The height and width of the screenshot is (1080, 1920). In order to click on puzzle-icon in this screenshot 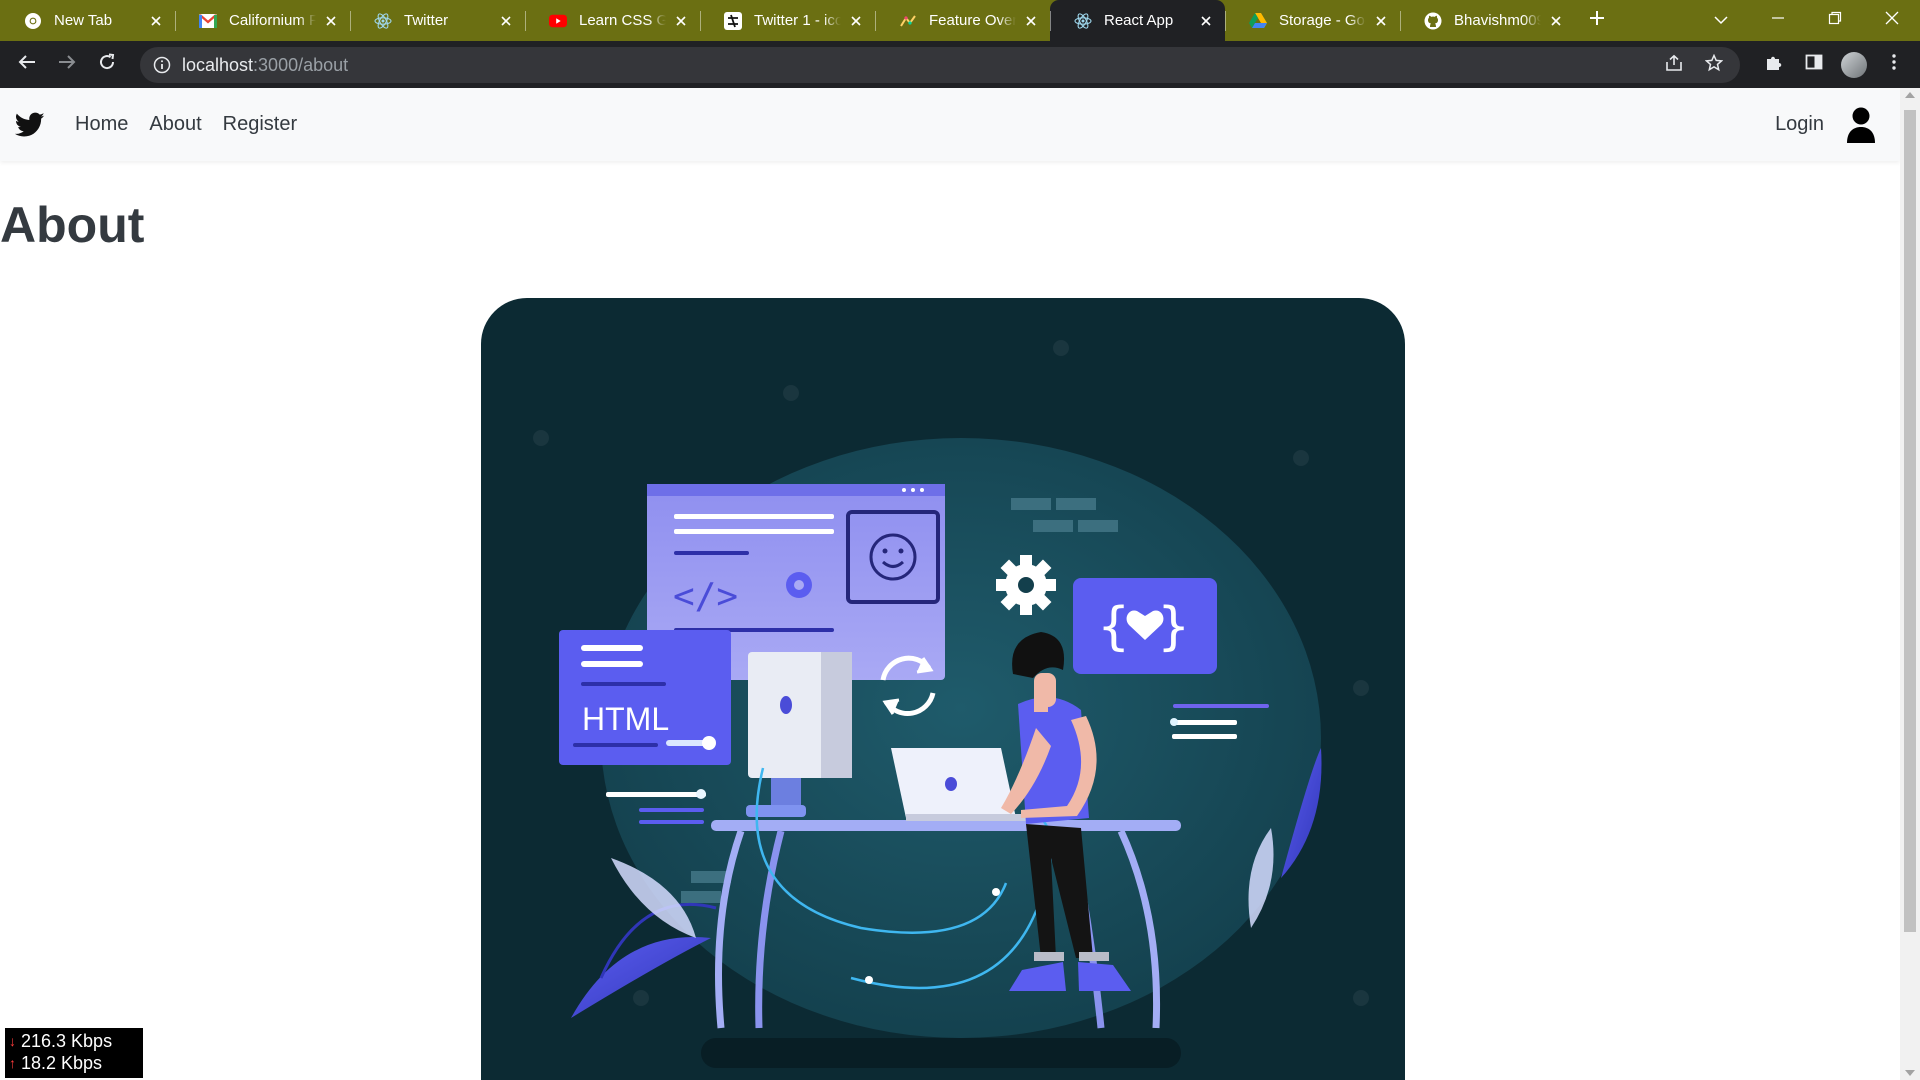, I will do `click(1774, 64)`.